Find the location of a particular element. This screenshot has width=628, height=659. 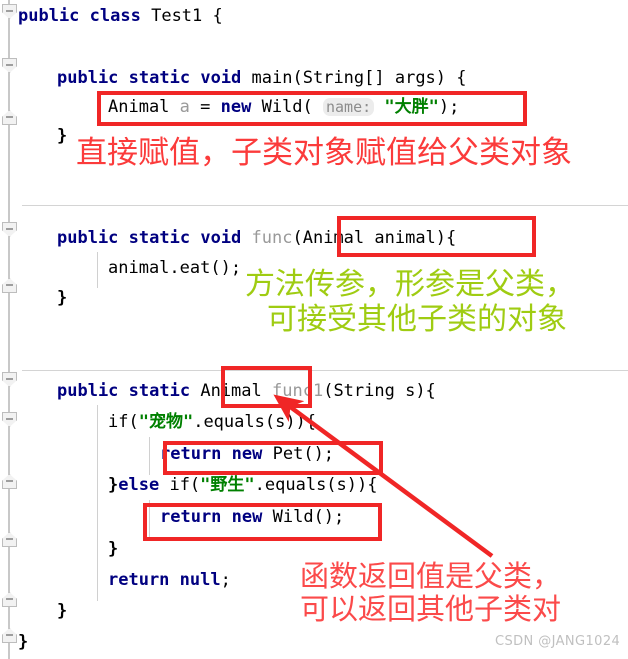

annotation-return-type-2: 可以返回其他子类对 is located at coordinates (431, 609).